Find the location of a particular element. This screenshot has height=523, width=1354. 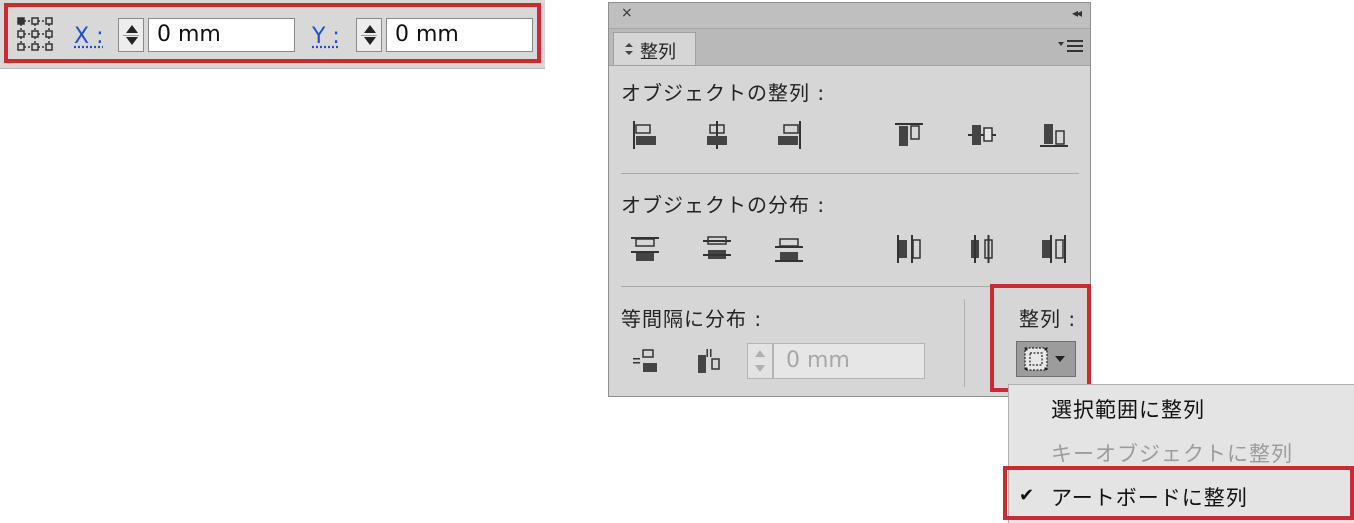

horizontal-align-right-icon is located at coordinates (789, 135).